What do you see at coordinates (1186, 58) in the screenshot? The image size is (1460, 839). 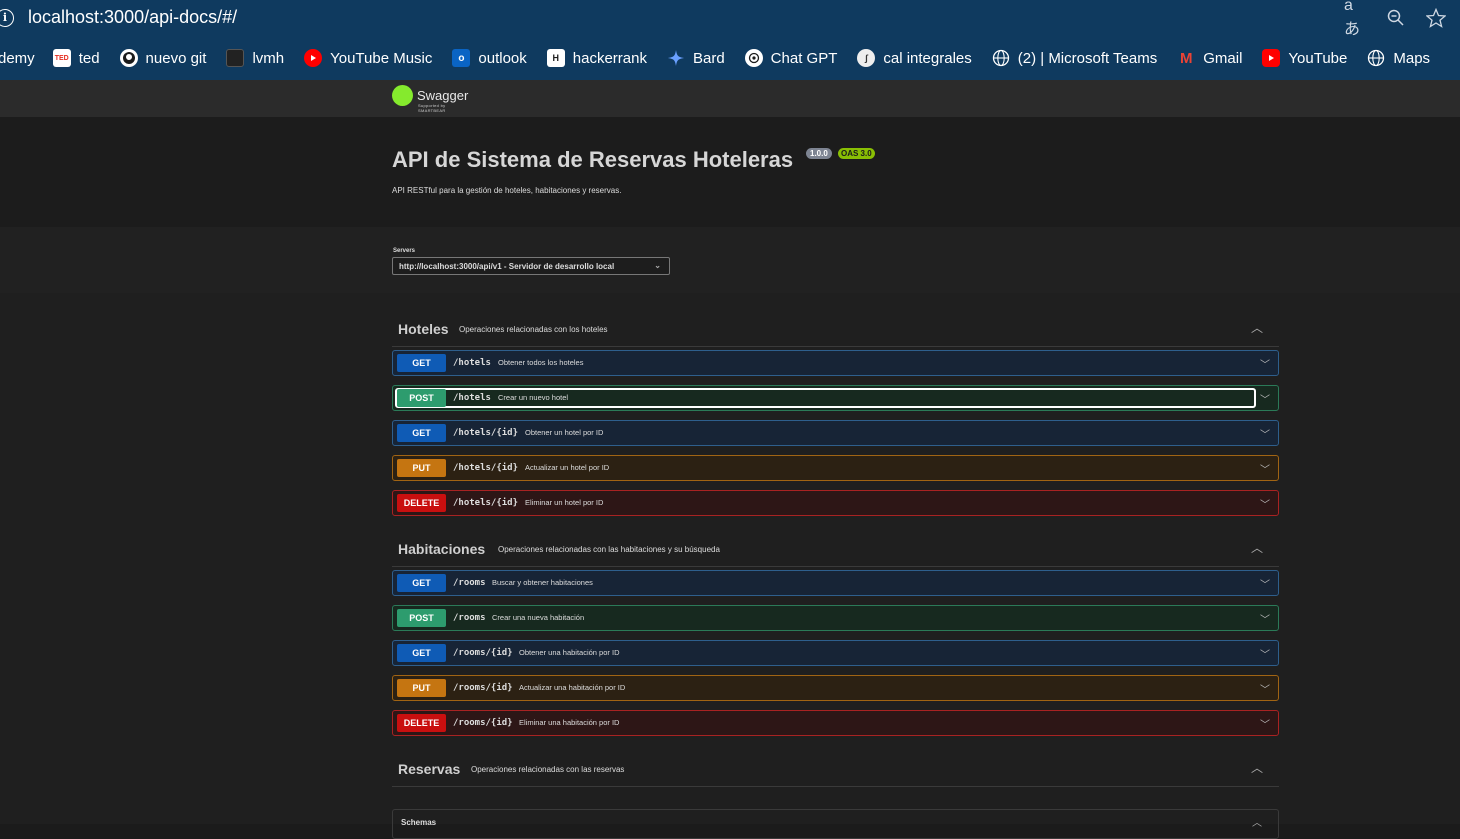 I see `gmail-icon: M` at bounding box center [1186, 58].